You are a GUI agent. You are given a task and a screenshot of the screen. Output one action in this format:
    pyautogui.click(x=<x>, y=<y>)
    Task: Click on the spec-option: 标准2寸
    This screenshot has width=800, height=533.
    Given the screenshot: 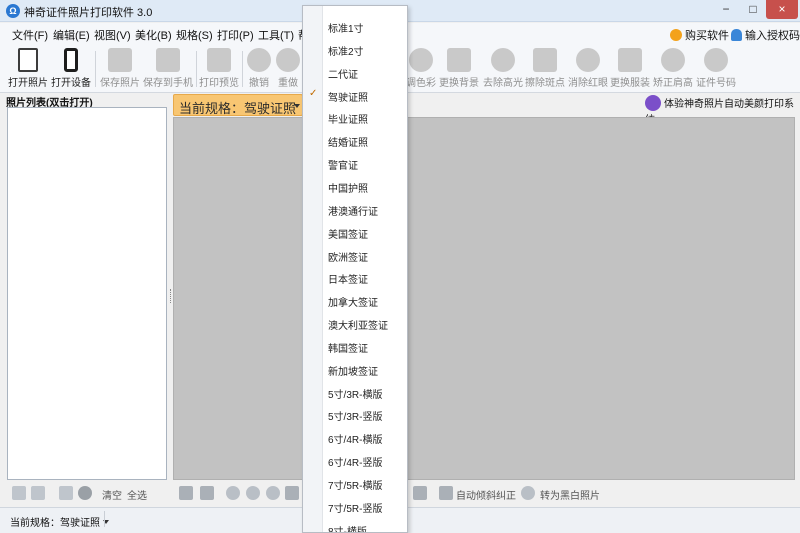 What is the action you would take?
    pyautogui.click(x=355, y=49)
    